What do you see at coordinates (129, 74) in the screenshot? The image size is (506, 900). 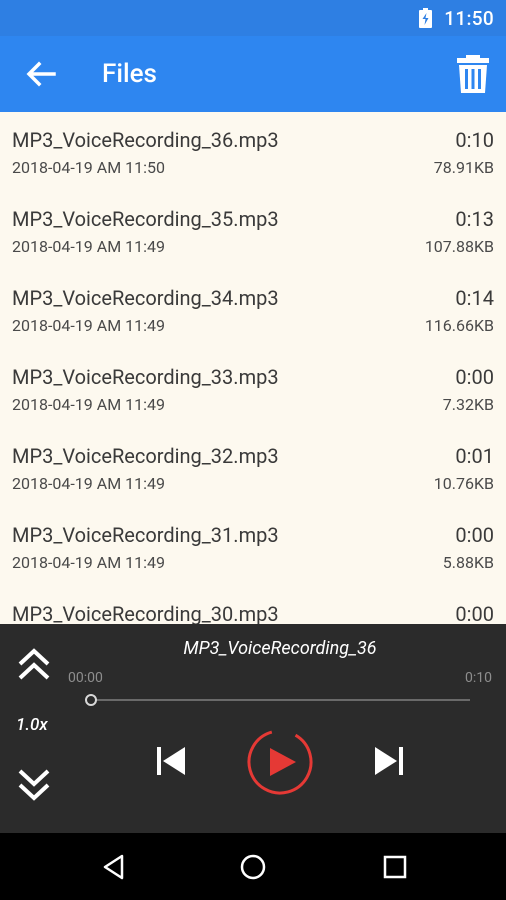 I see `page-title: Files` at bounding box center [129, 74].